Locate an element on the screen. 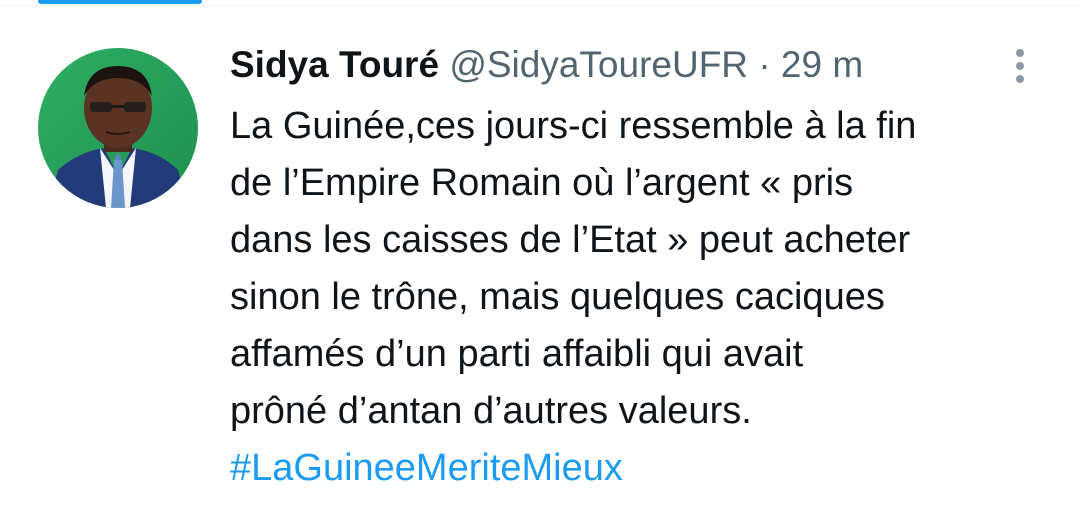 The height and width of the screenshot is (512, 1080). tweet-text-line: prôné d’antan d’autres valeurs. is located at coordinates (491, 411).